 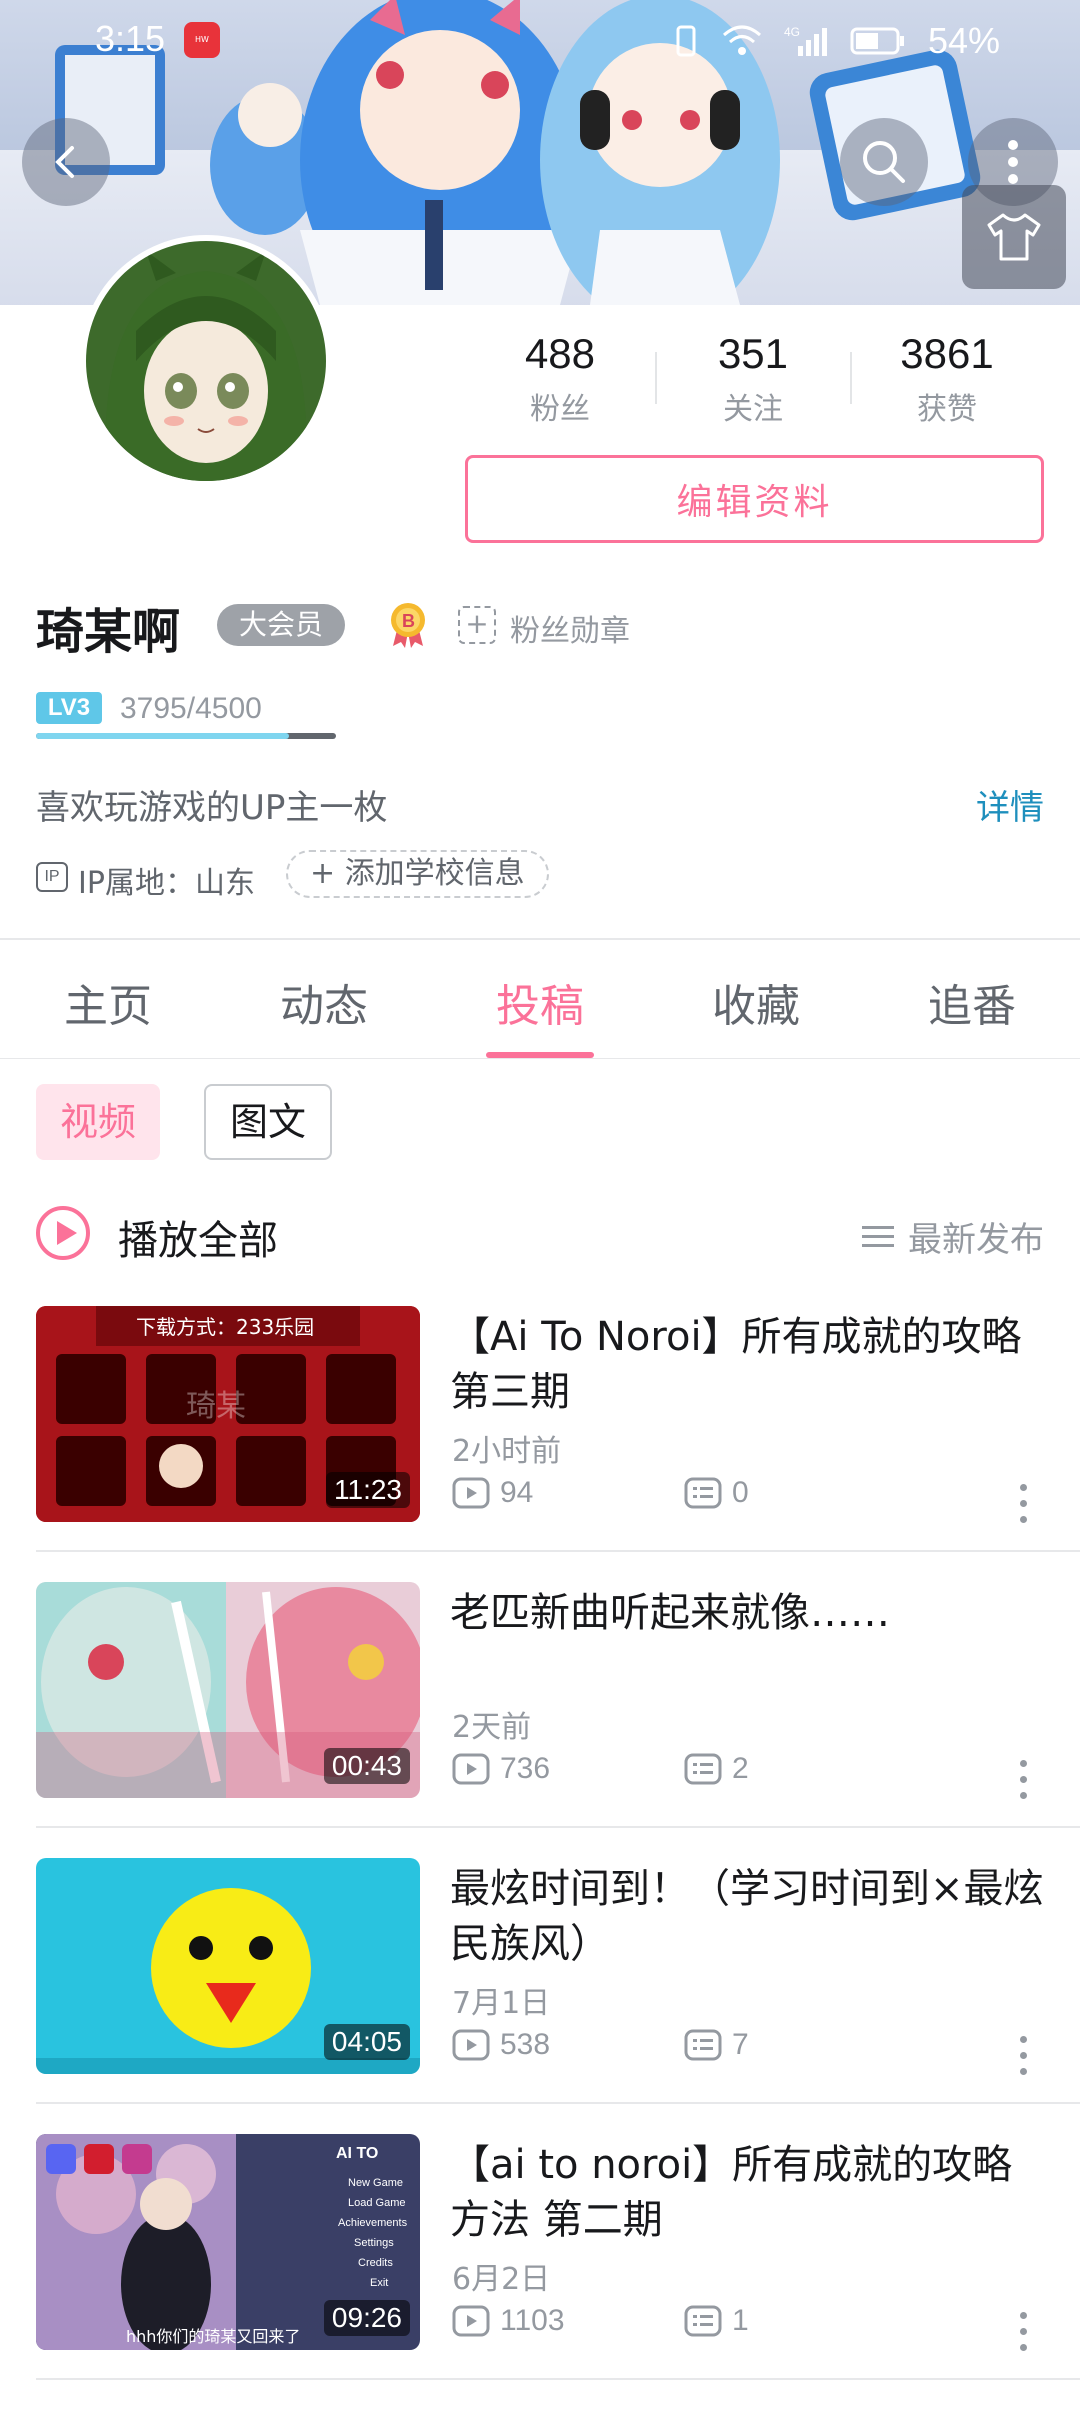 I want to click on followers-count: 488, so click(x=560, y=353).